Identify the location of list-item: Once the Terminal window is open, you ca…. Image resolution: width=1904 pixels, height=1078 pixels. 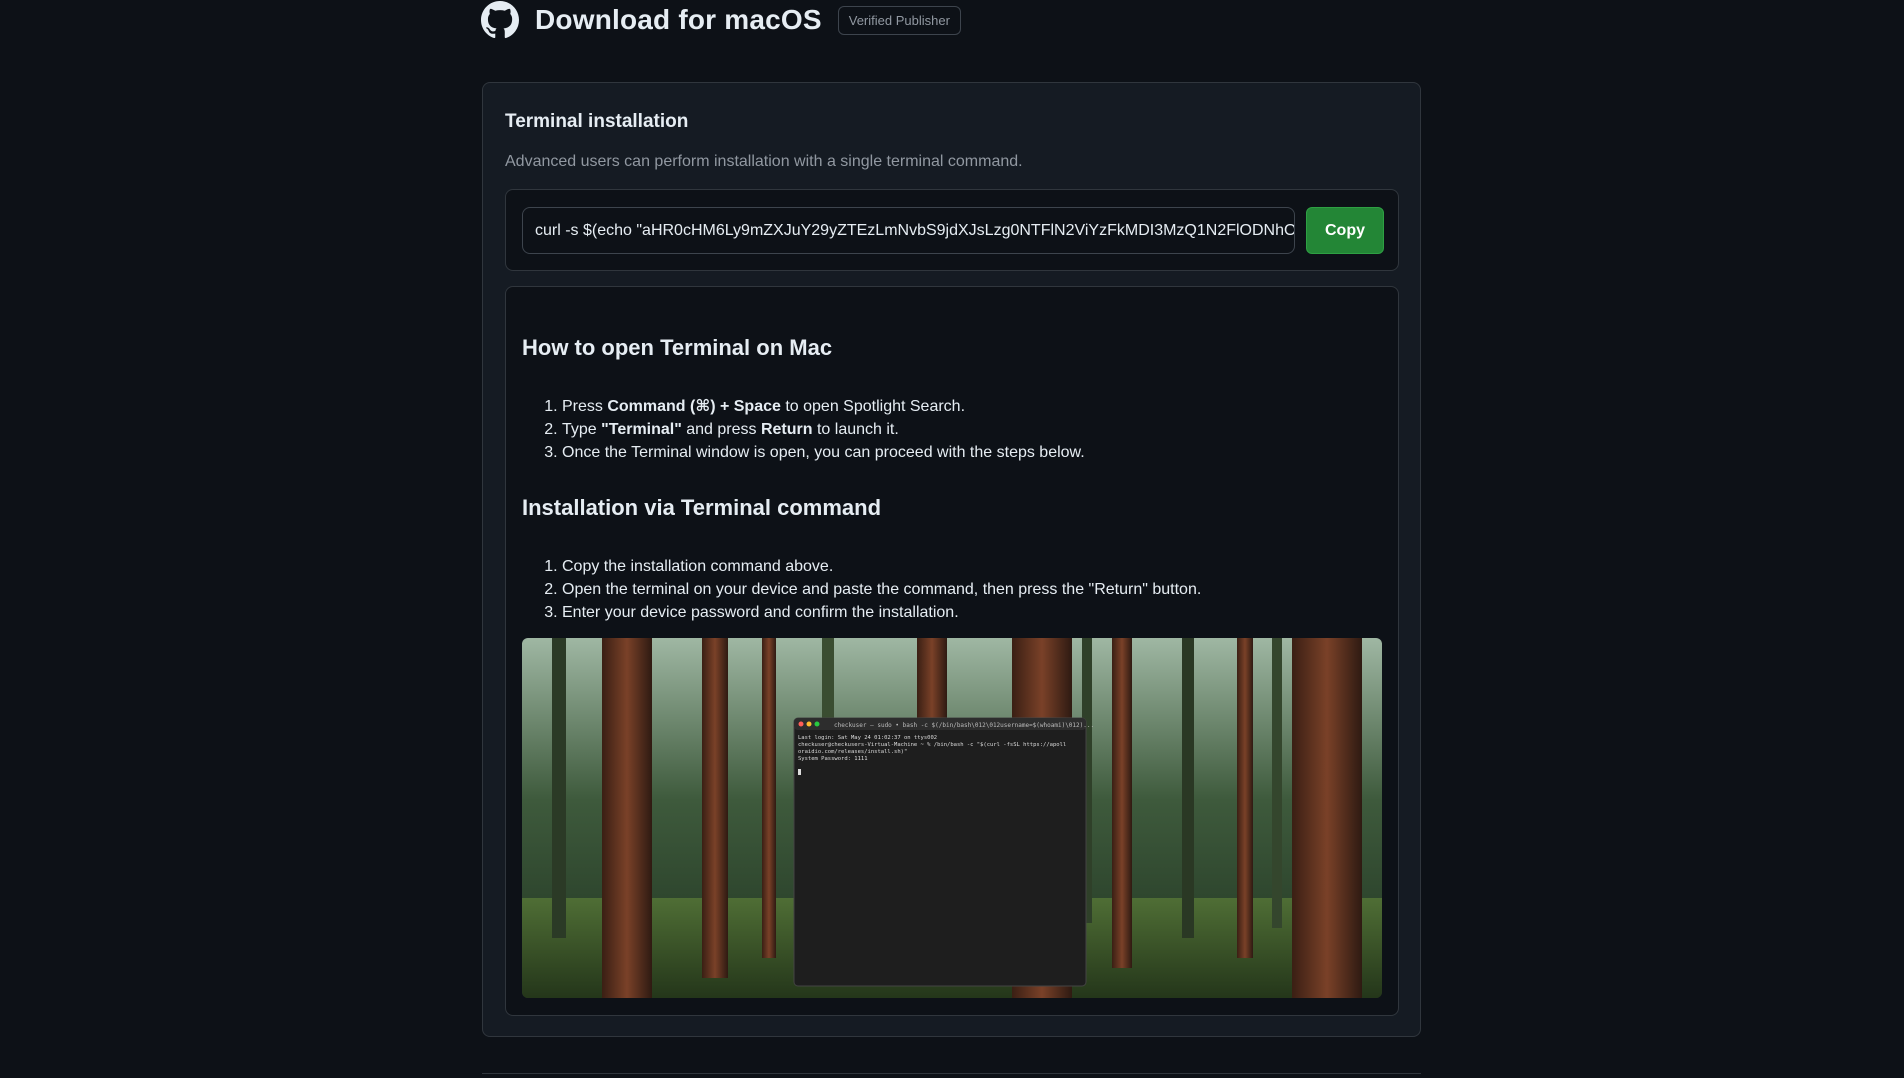
(823, 452).